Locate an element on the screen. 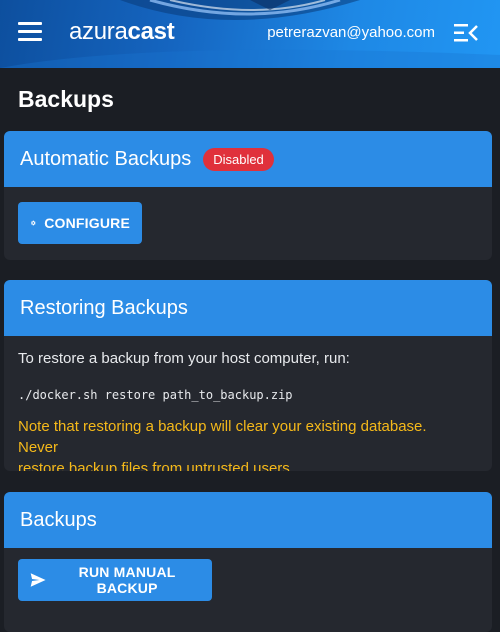 Image resolution: width=500 pixels, height=632 pixels. automatic-backups-header: Automatic Backups Disabled is located at coordinates (248, 159).